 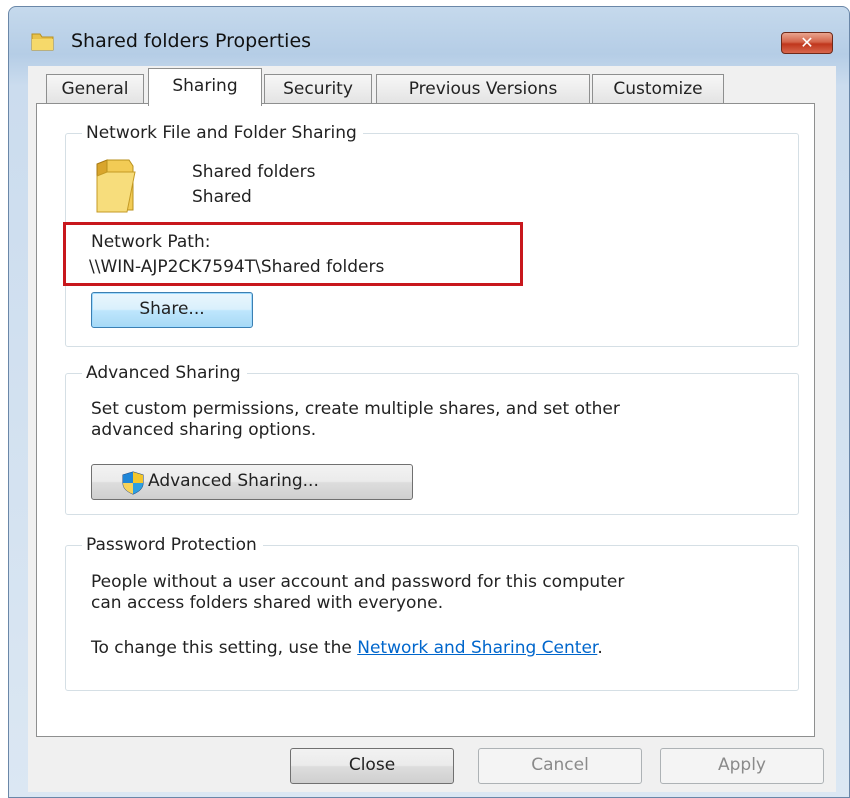 What do you see at coordinates (222, 133) in the screenshot?
I see `group-title: Network File and Folder Sharing` at bounding box center [222, 133].